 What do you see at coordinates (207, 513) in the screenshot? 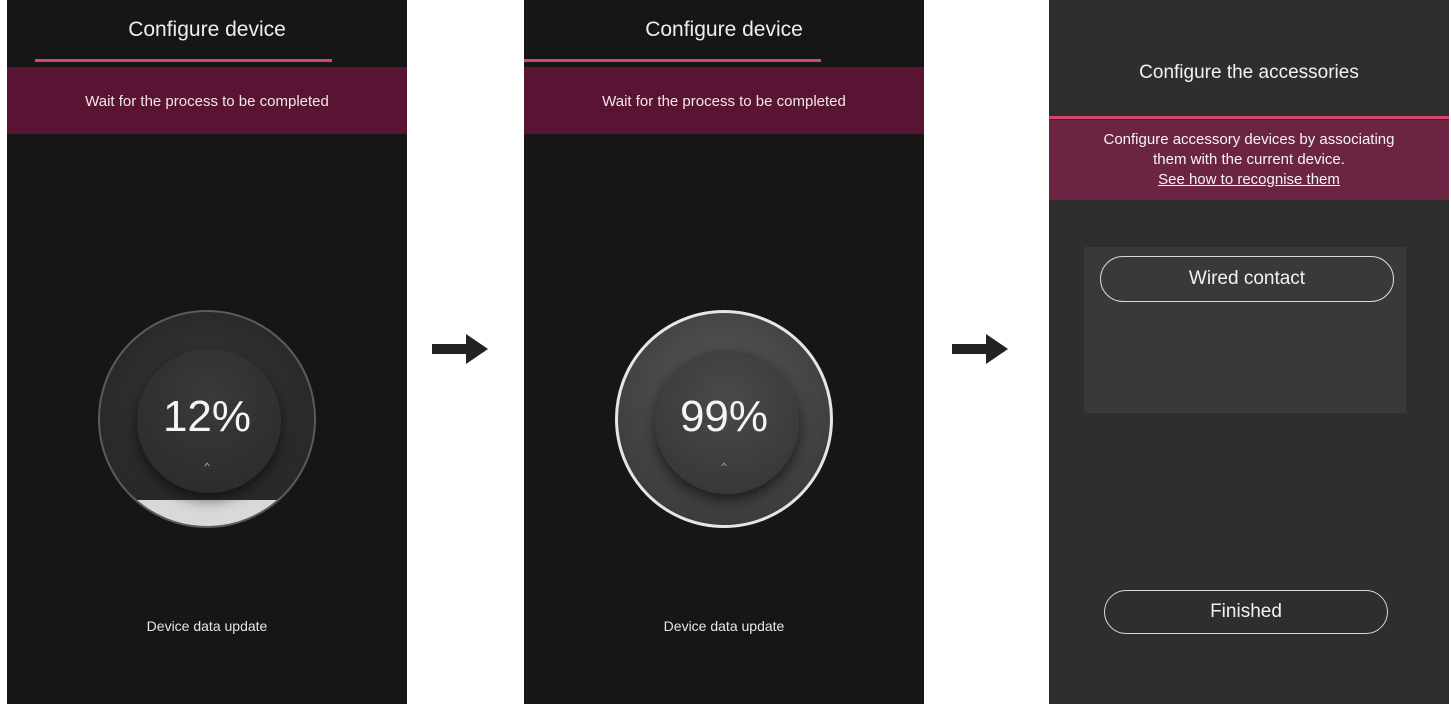
I see `progress-fill` at bounding box center [207, 513].